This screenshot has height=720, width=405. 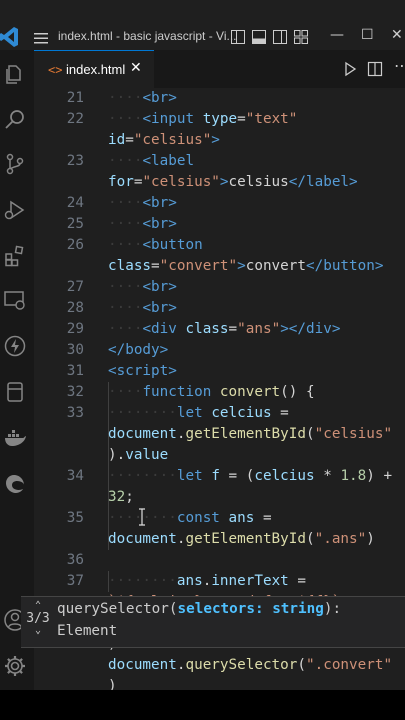 I want to click on line-number: 23, so click(x=75, y=161).